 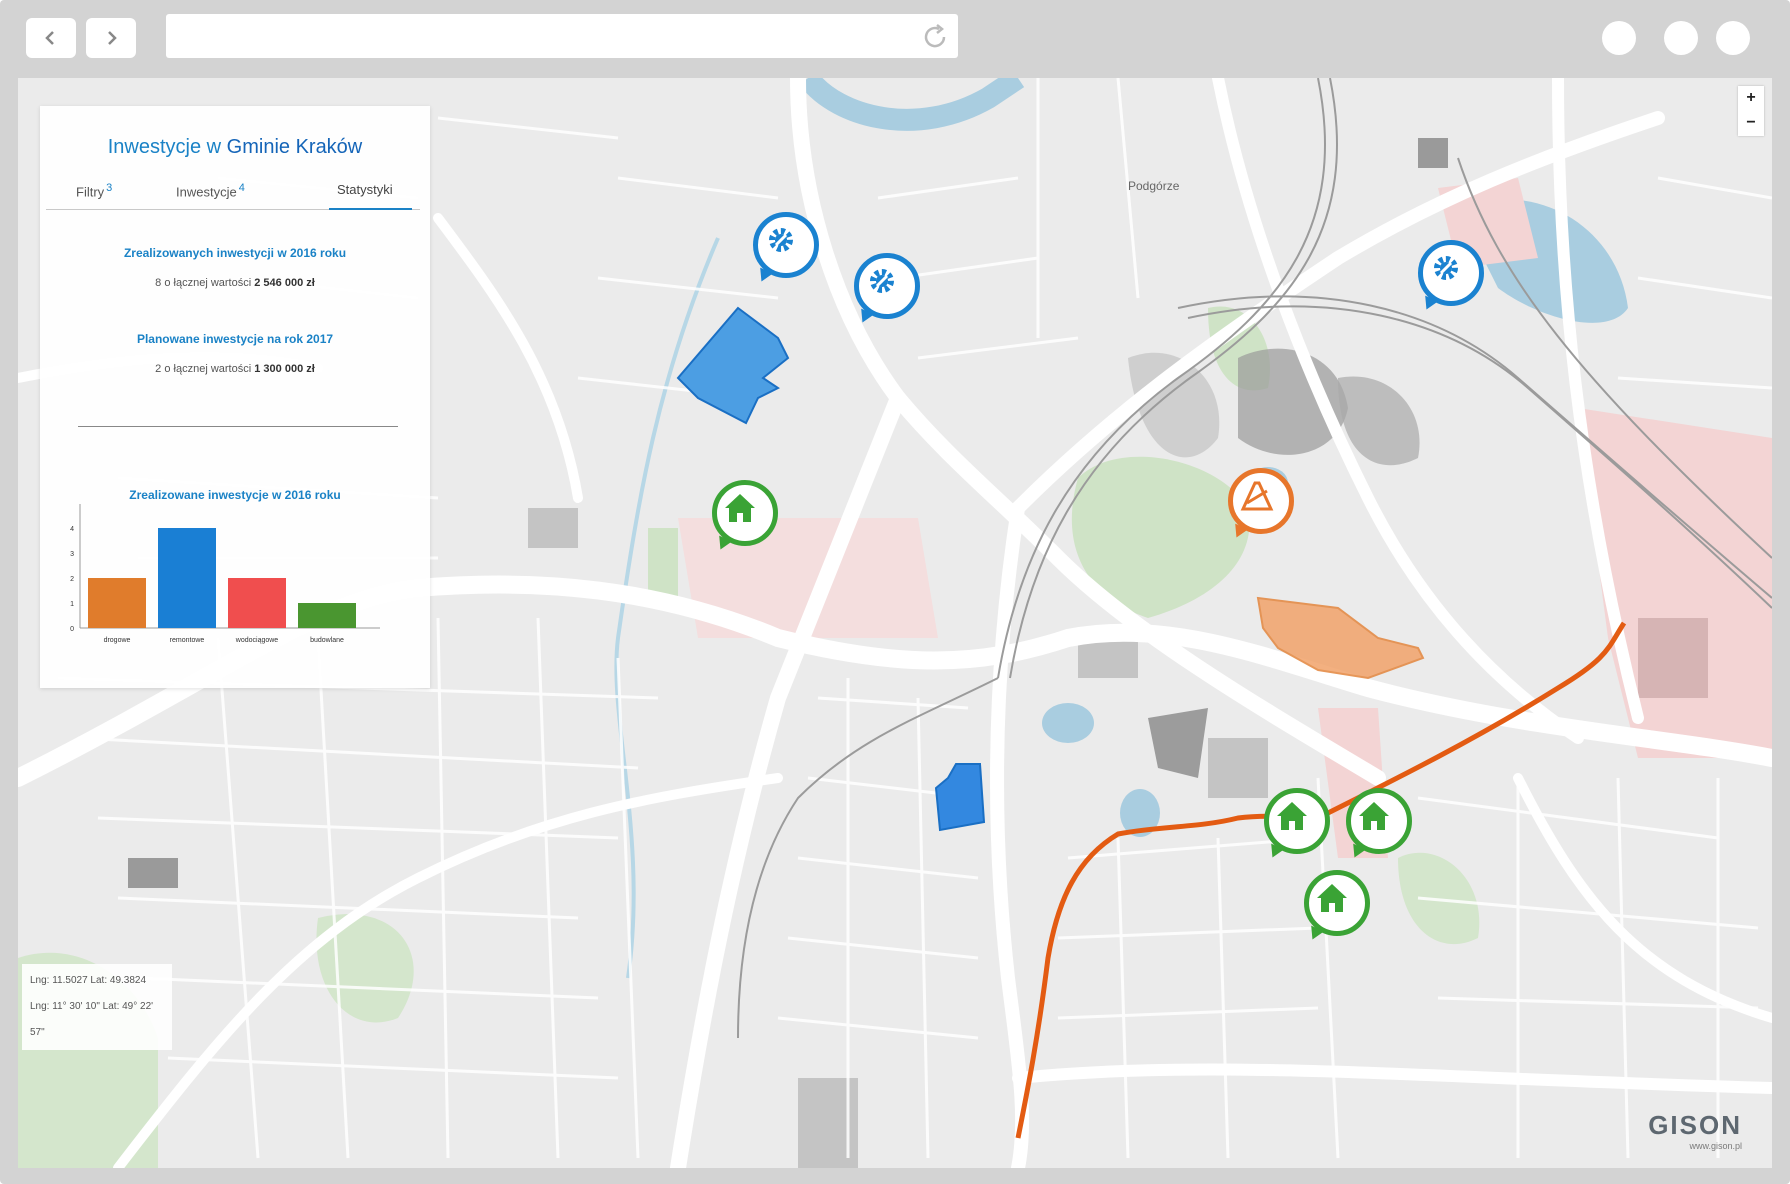 I want to click on y-tick-label: 0, so click(x=72, y=629).